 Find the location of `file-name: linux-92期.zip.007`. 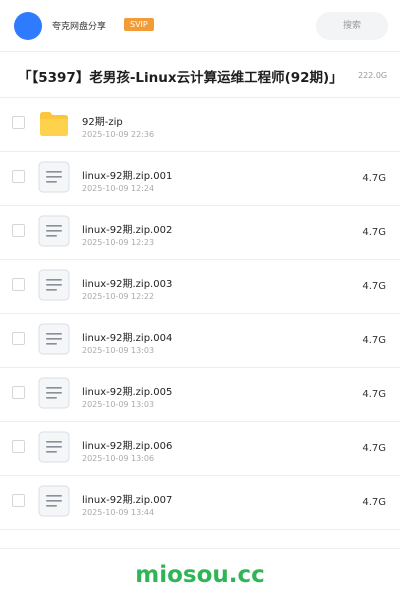

file-name: linux-92期.zip.007 is located at coordinates (127, 498).